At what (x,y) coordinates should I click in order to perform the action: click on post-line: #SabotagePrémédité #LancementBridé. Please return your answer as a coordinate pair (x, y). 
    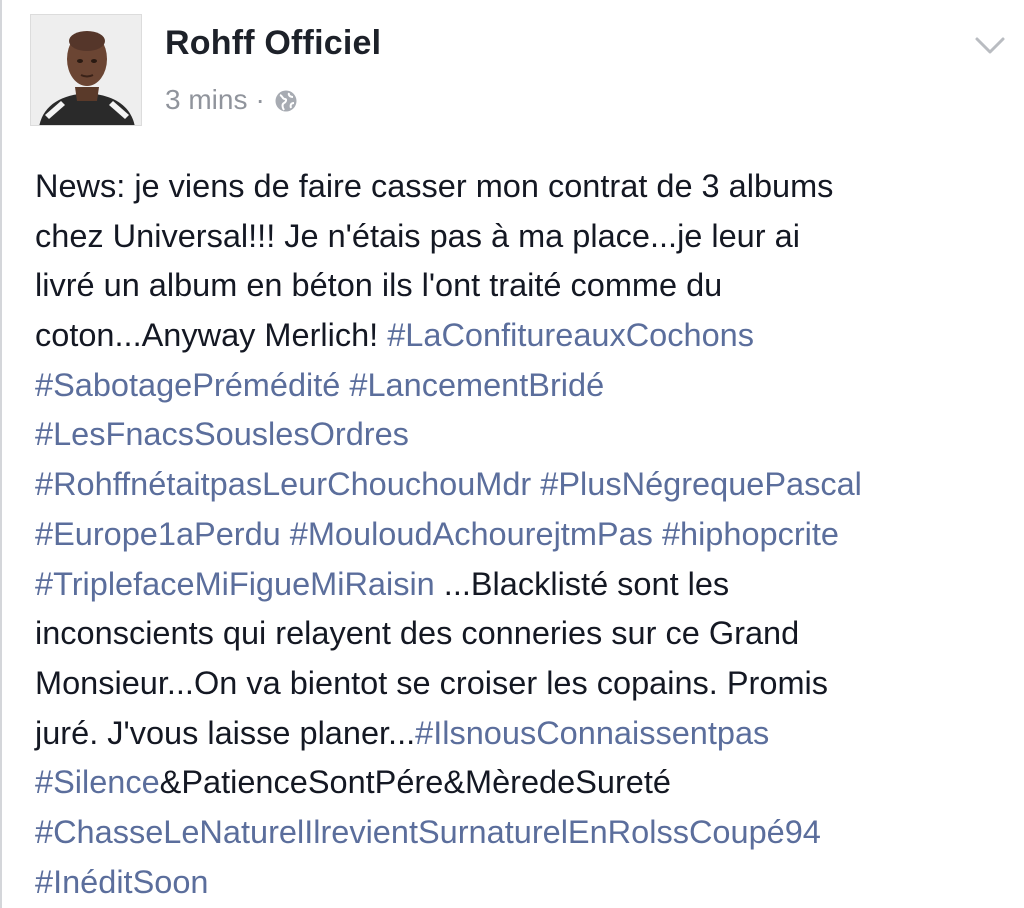
    Looking at the image, I should click on (527, 386).